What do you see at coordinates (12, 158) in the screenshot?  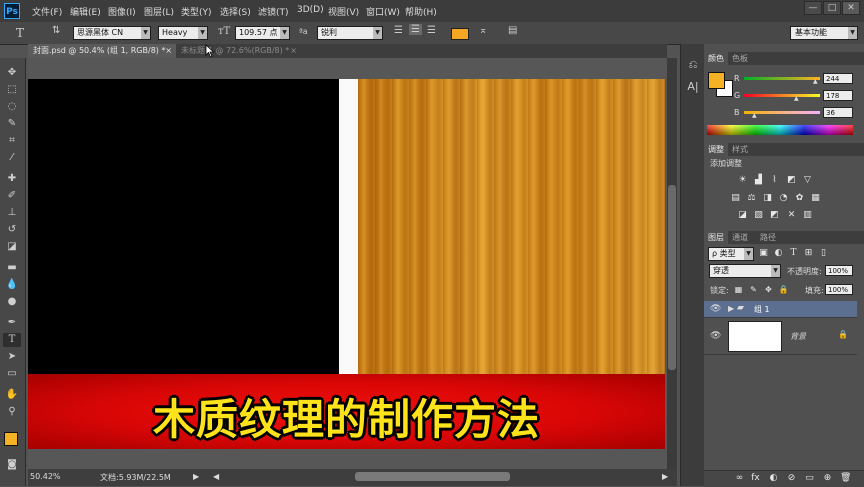 I see `eyedropper-tool-icon: ⁄` at bounding box center [12, 158].